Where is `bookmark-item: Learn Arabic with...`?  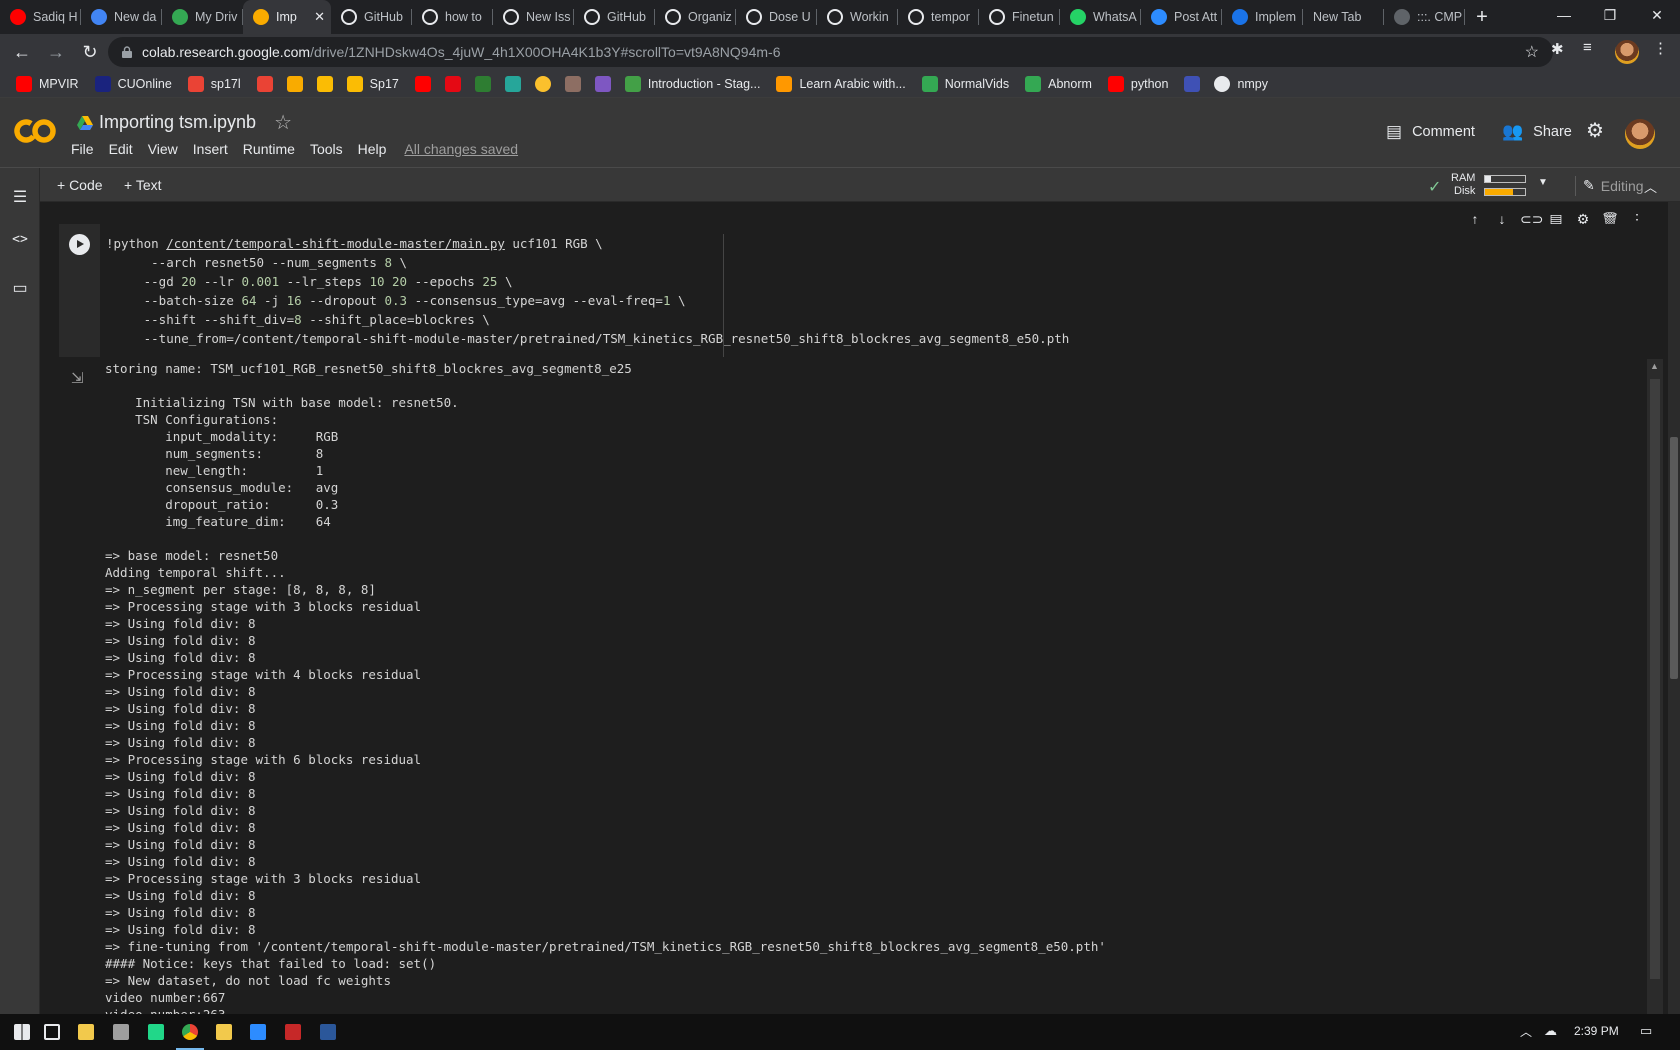
bookmark-item: Learn Arabic with... is located at coordinates (841, 83).